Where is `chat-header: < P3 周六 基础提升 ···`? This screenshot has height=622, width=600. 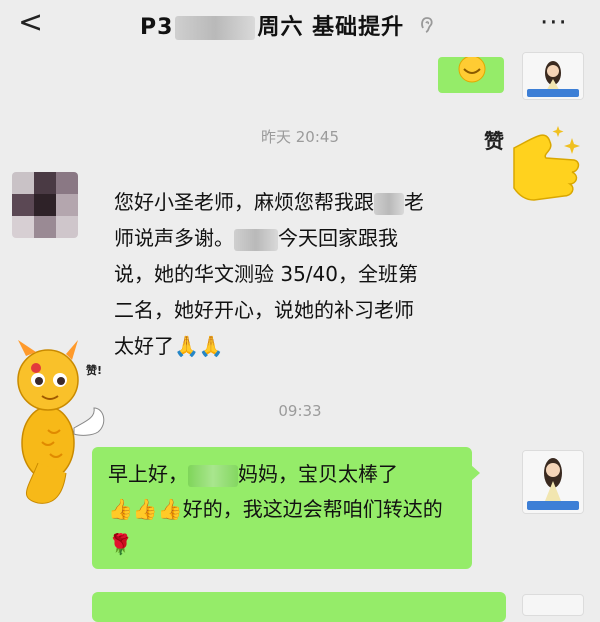 chat-header: < P3 周六 基础提升 ··· is located at coordinates (300, 23).